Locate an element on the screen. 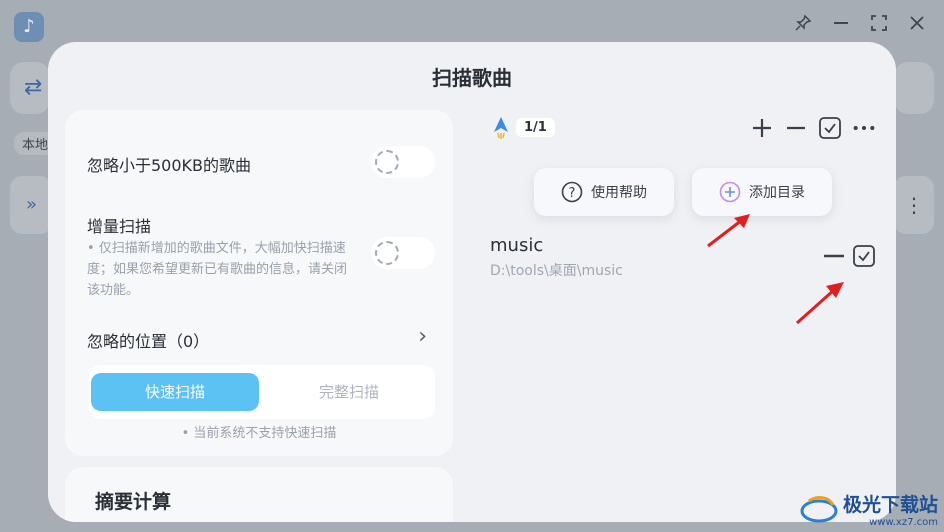 This screenshot has height=532, width=944. remove-icon is located at coordinates (796, 128).